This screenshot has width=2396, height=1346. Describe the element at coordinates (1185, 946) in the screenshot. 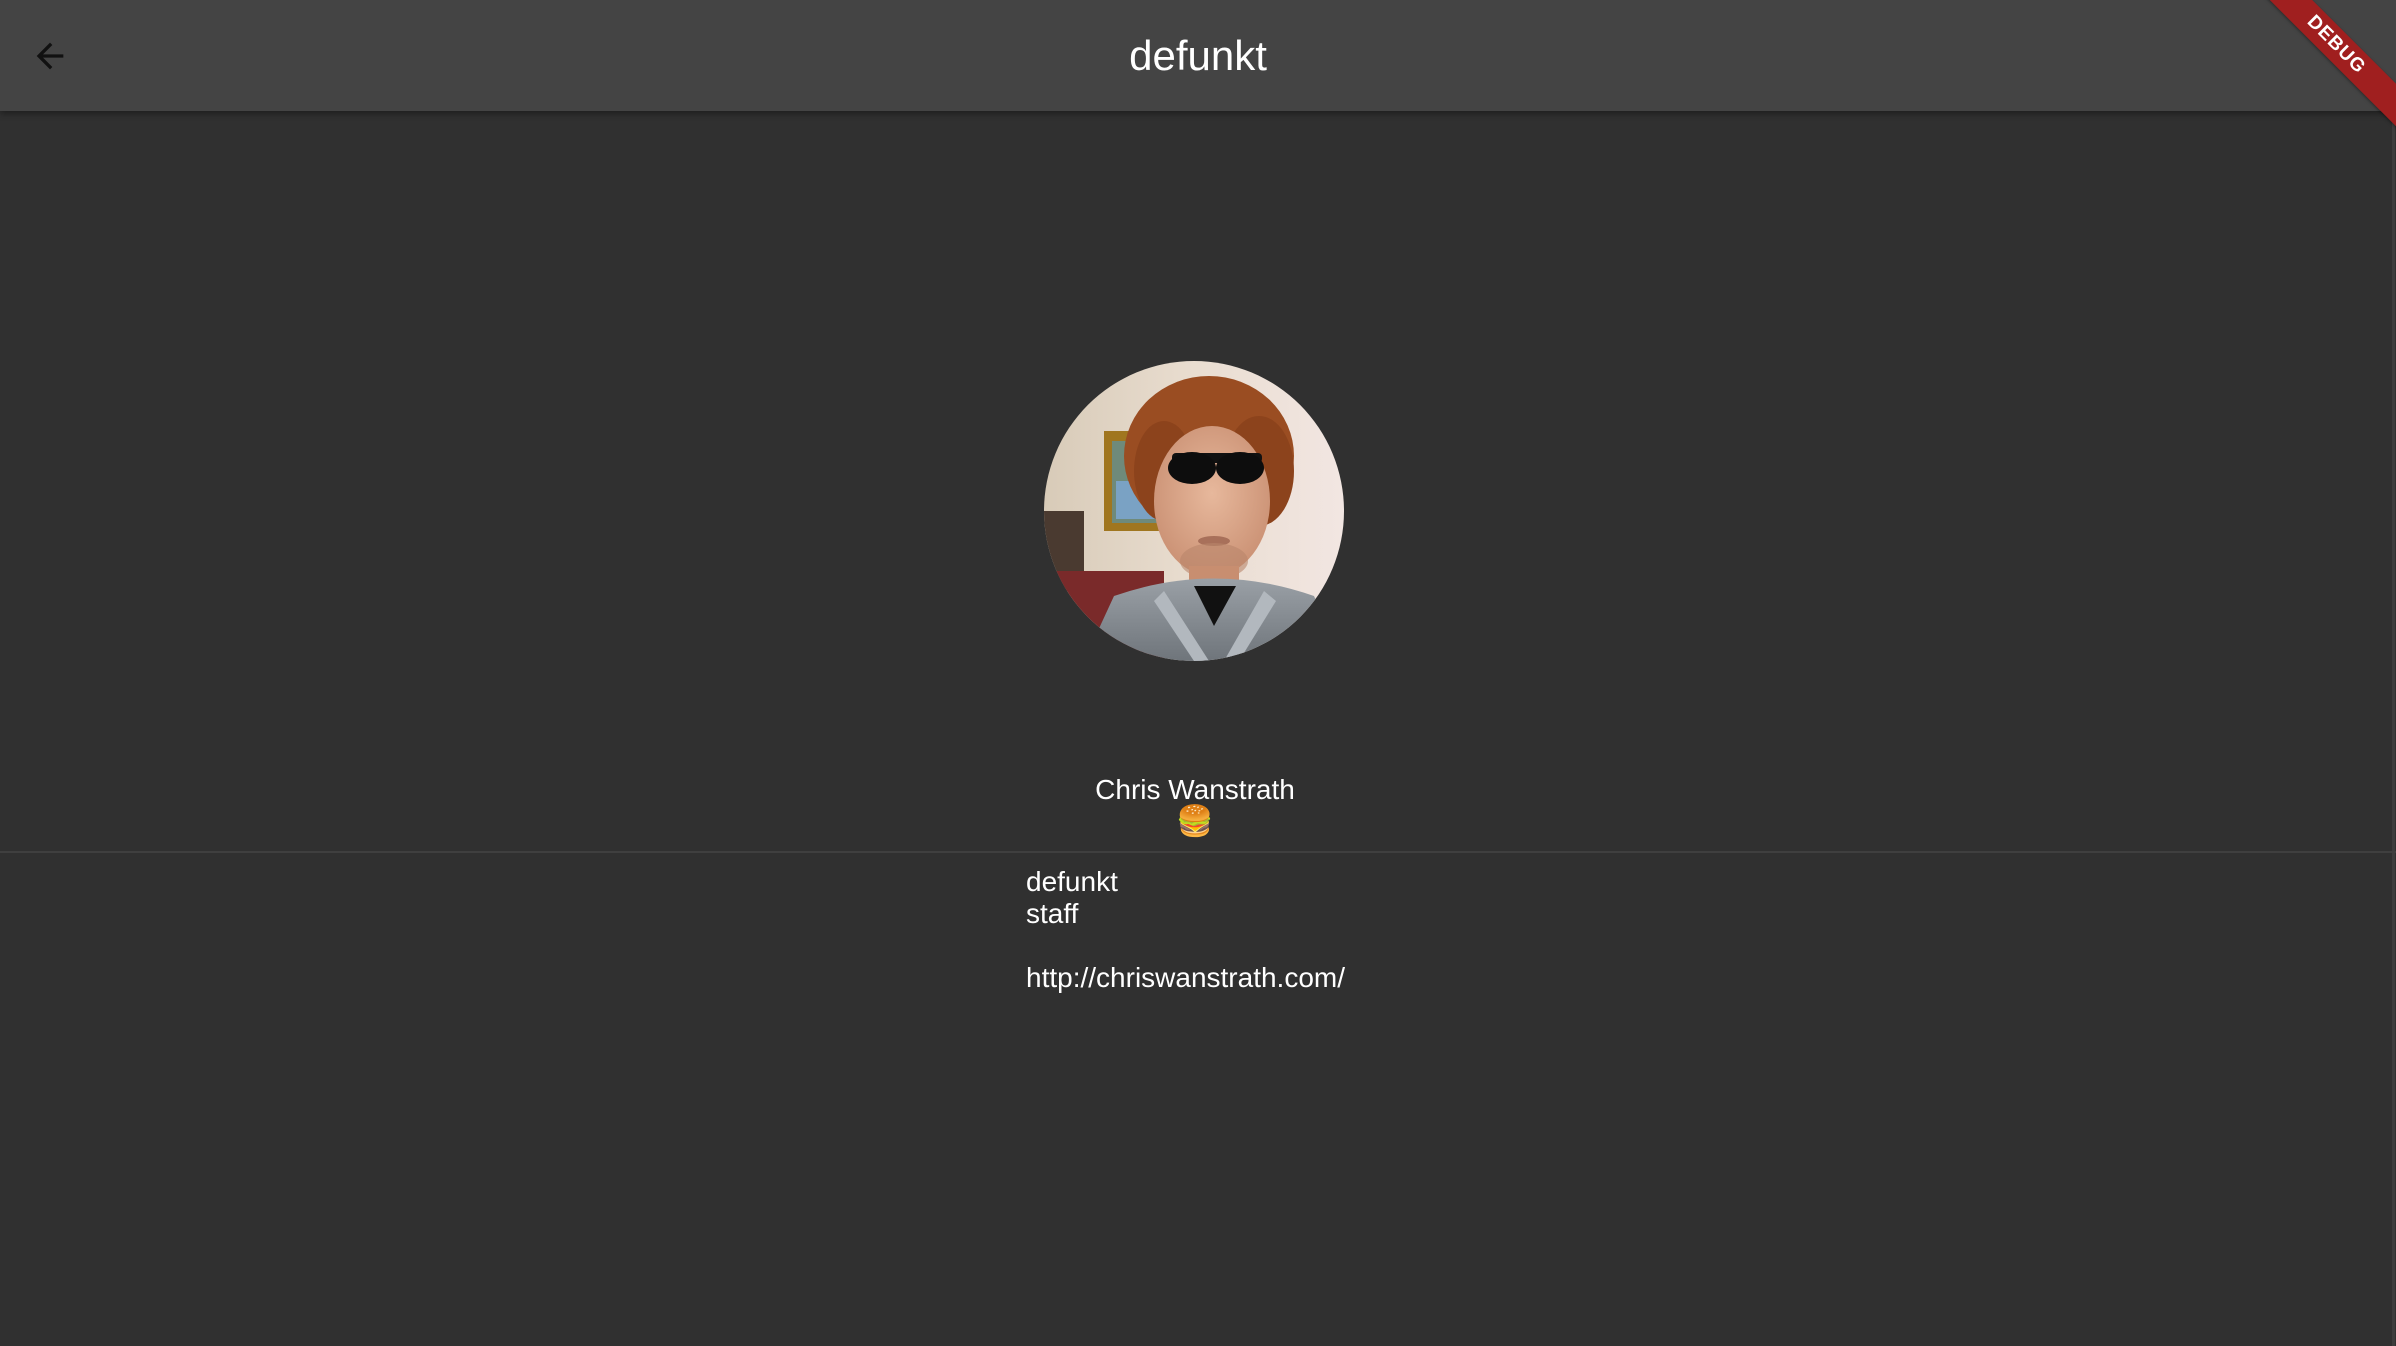

I see `details-spacer` at that location.